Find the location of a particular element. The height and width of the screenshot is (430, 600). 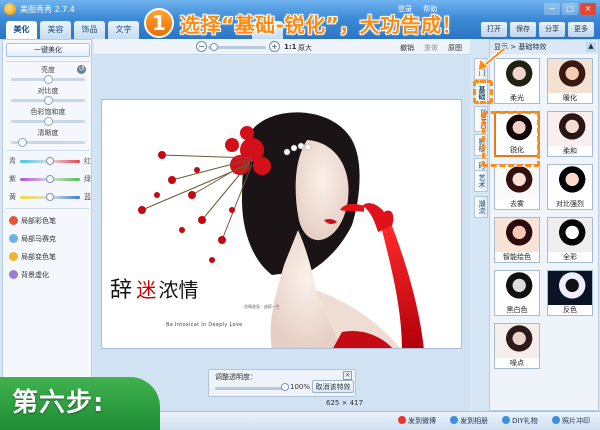

app-title: 美图秀秀 2.7.4 is located at coordinates (47, 9).